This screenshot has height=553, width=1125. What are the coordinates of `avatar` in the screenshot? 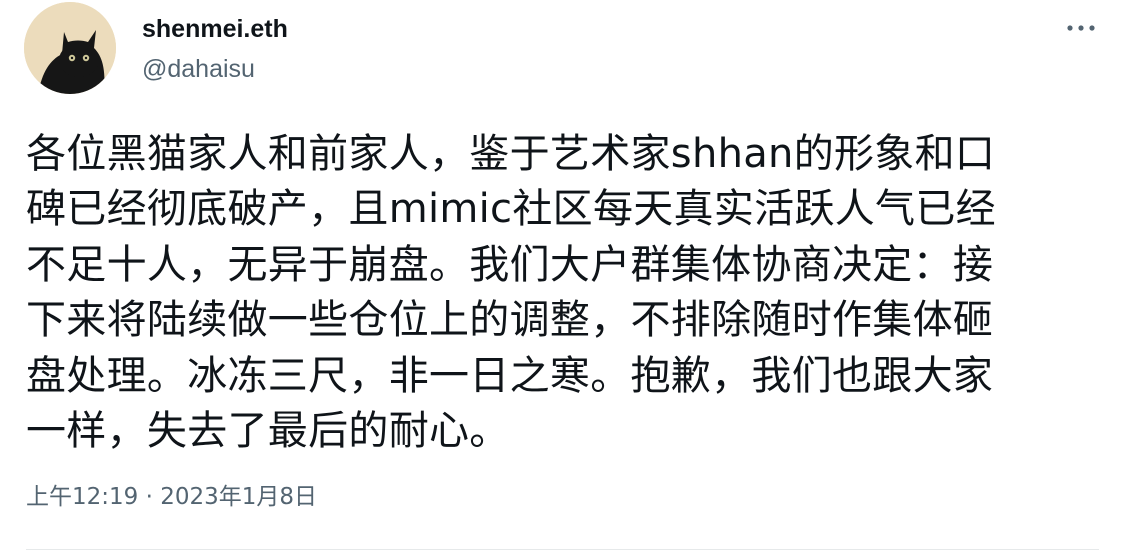 It's located at (70, 48).